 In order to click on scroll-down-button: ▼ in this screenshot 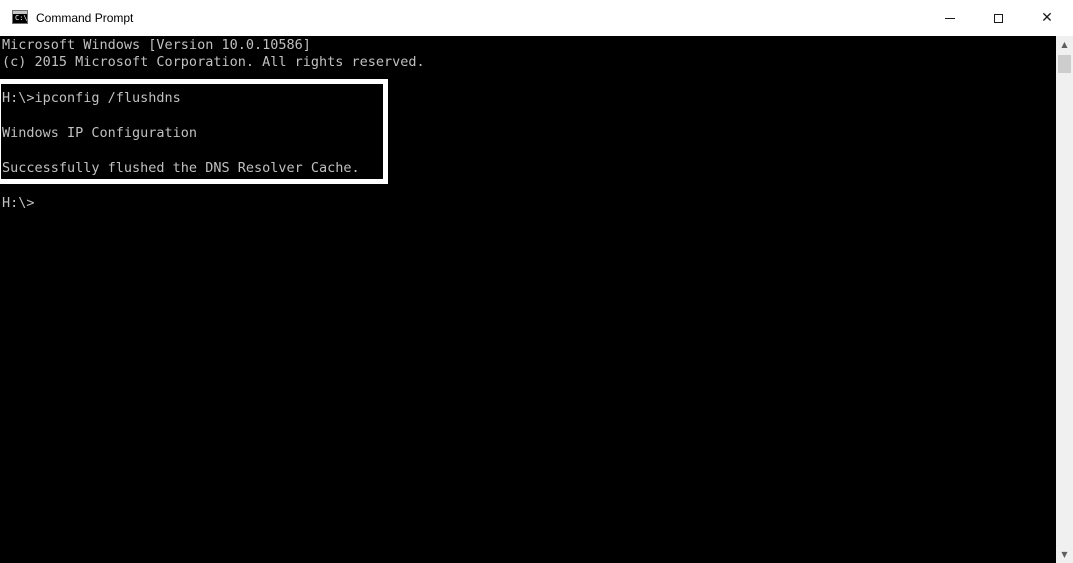, I will do `click(1064, 554)`.